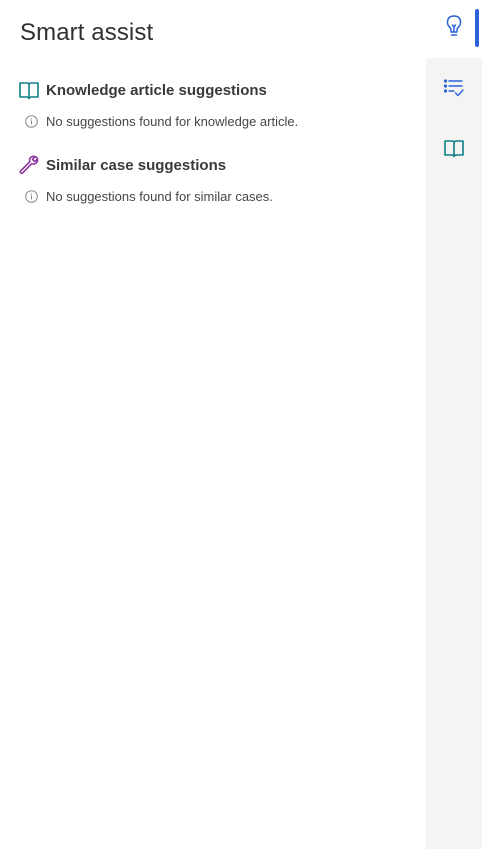  I want to click on smart-assist-rail-button, so click(454, 28).